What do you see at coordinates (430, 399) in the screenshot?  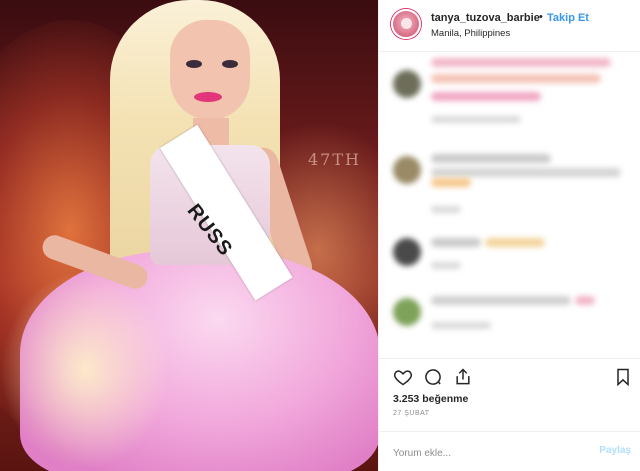 I see `like-count: 3.253 beğenme` at bounding box center [430, 399].